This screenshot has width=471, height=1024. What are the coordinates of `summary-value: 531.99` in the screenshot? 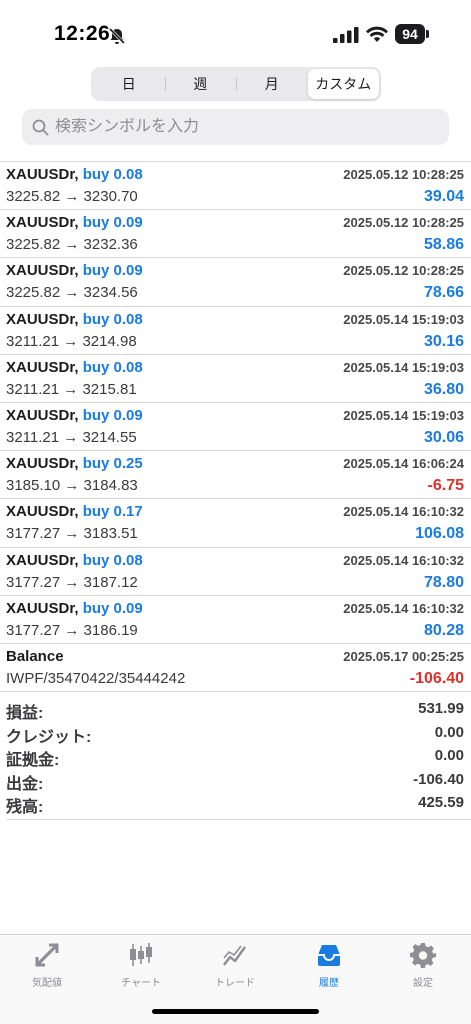 It's located at (441, 708).